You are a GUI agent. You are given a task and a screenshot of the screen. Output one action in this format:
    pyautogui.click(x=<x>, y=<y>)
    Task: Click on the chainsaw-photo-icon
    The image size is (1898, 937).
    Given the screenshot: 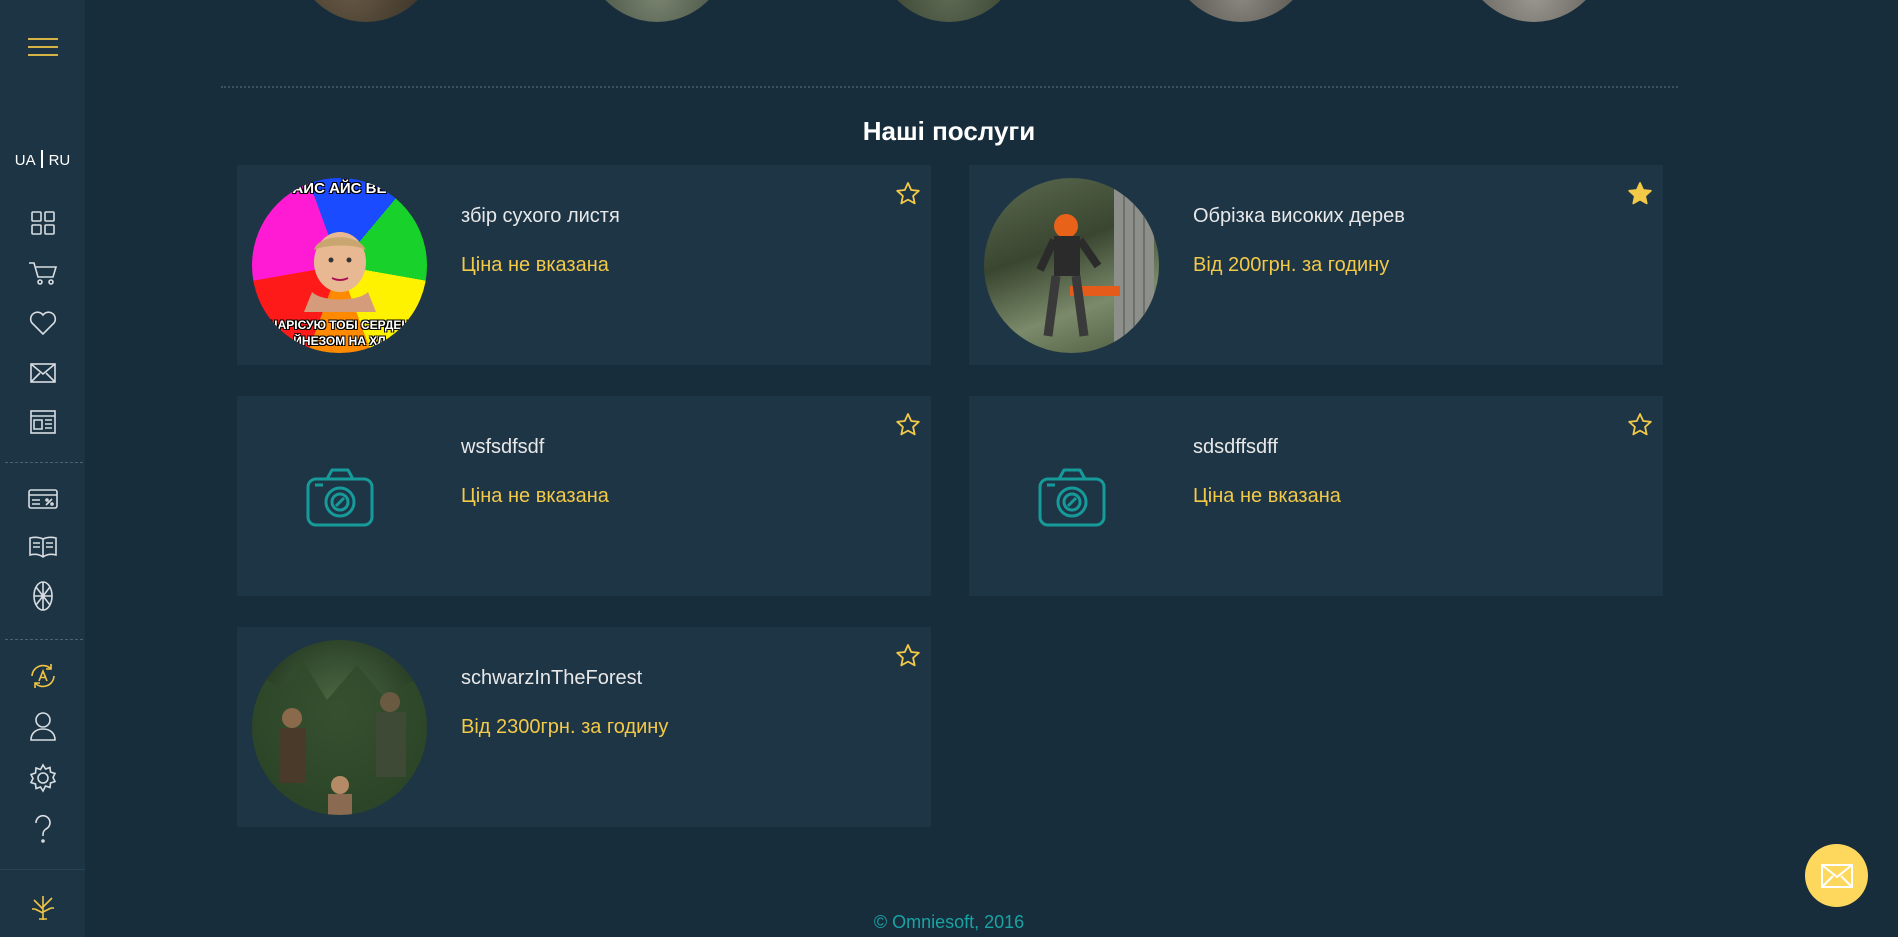 What is the action you would take?
    pyautogui.click(x=1095, y=265)
    